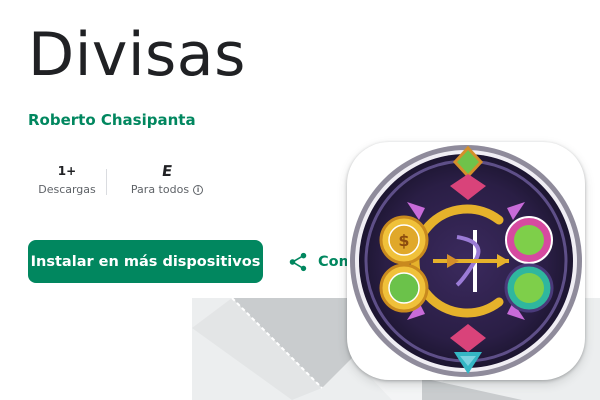  Describe the element at coordinates (67, 171) in the screenshot. I see `downloads-count: 1+` at that location.